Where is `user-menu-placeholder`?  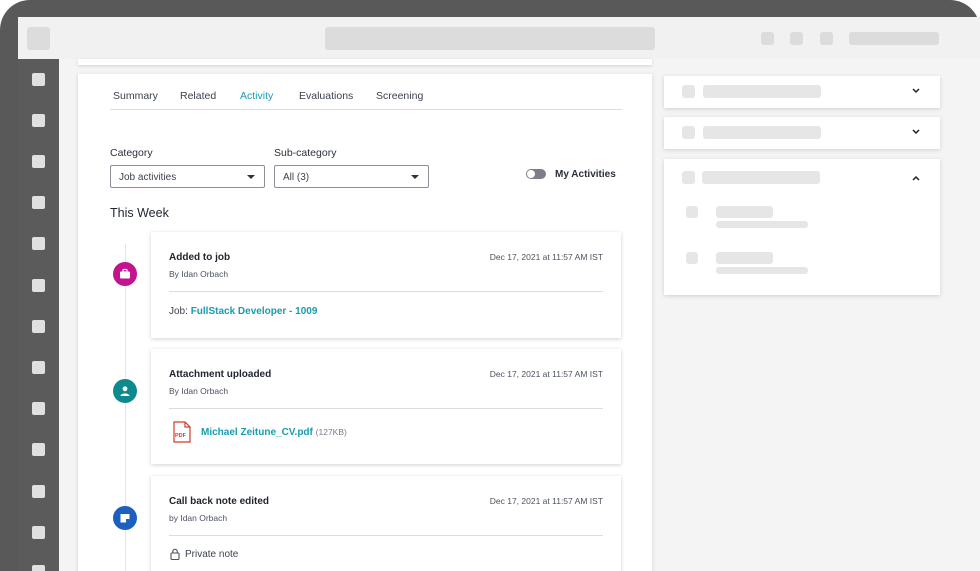
user-menu-placeholder is located at coordinates (894, 38).